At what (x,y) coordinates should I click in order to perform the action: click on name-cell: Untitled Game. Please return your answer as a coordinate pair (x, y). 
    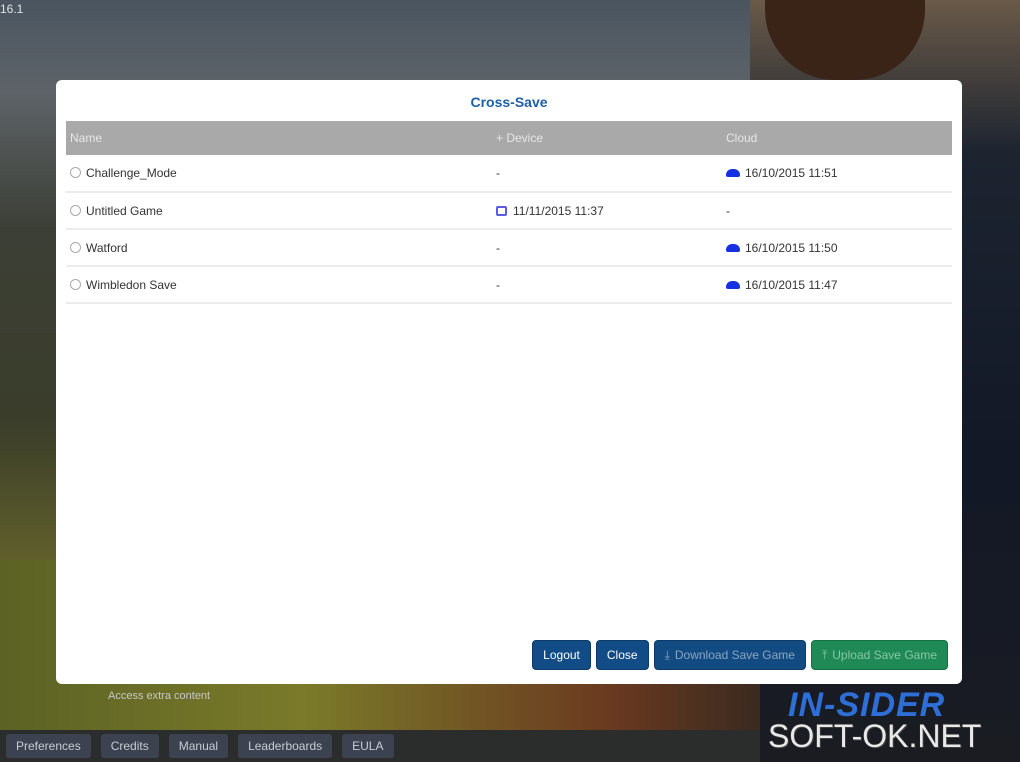
    Looking at the image, I should click on (279, 211).